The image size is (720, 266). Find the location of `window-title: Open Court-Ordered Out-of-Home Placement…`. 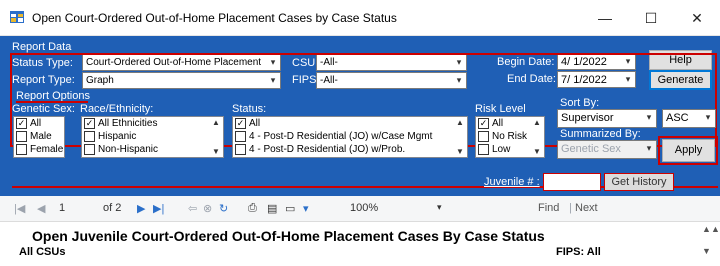

window-title: Open Court-Ordered Out-of-Home Placement… is located at coordinates (214, 18).